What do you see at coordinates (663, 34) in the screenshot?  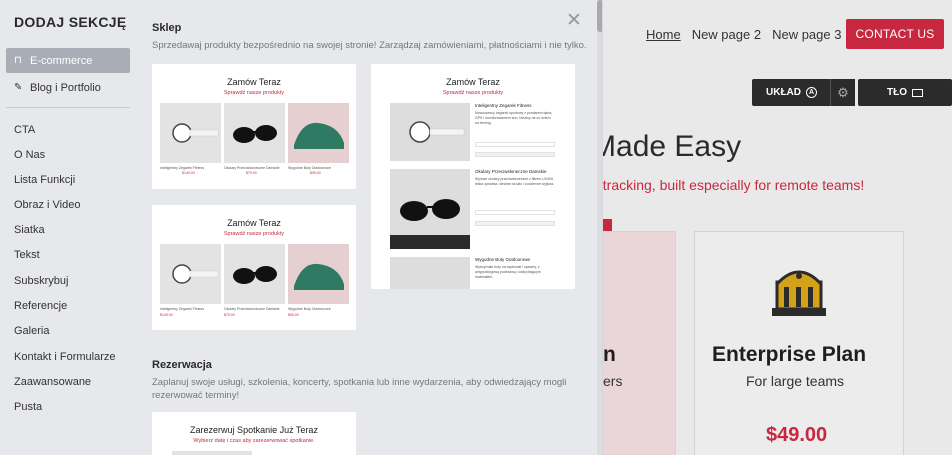 I see `nav-link-home: Home` at bounding box center [663, 34].